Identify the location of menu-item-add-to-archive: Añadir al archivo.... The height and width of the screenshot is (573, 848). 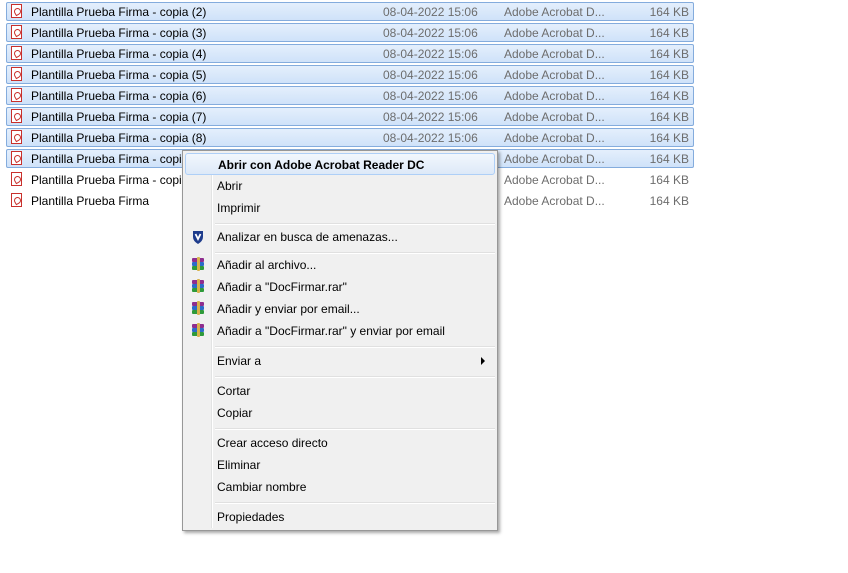
(340, 265).